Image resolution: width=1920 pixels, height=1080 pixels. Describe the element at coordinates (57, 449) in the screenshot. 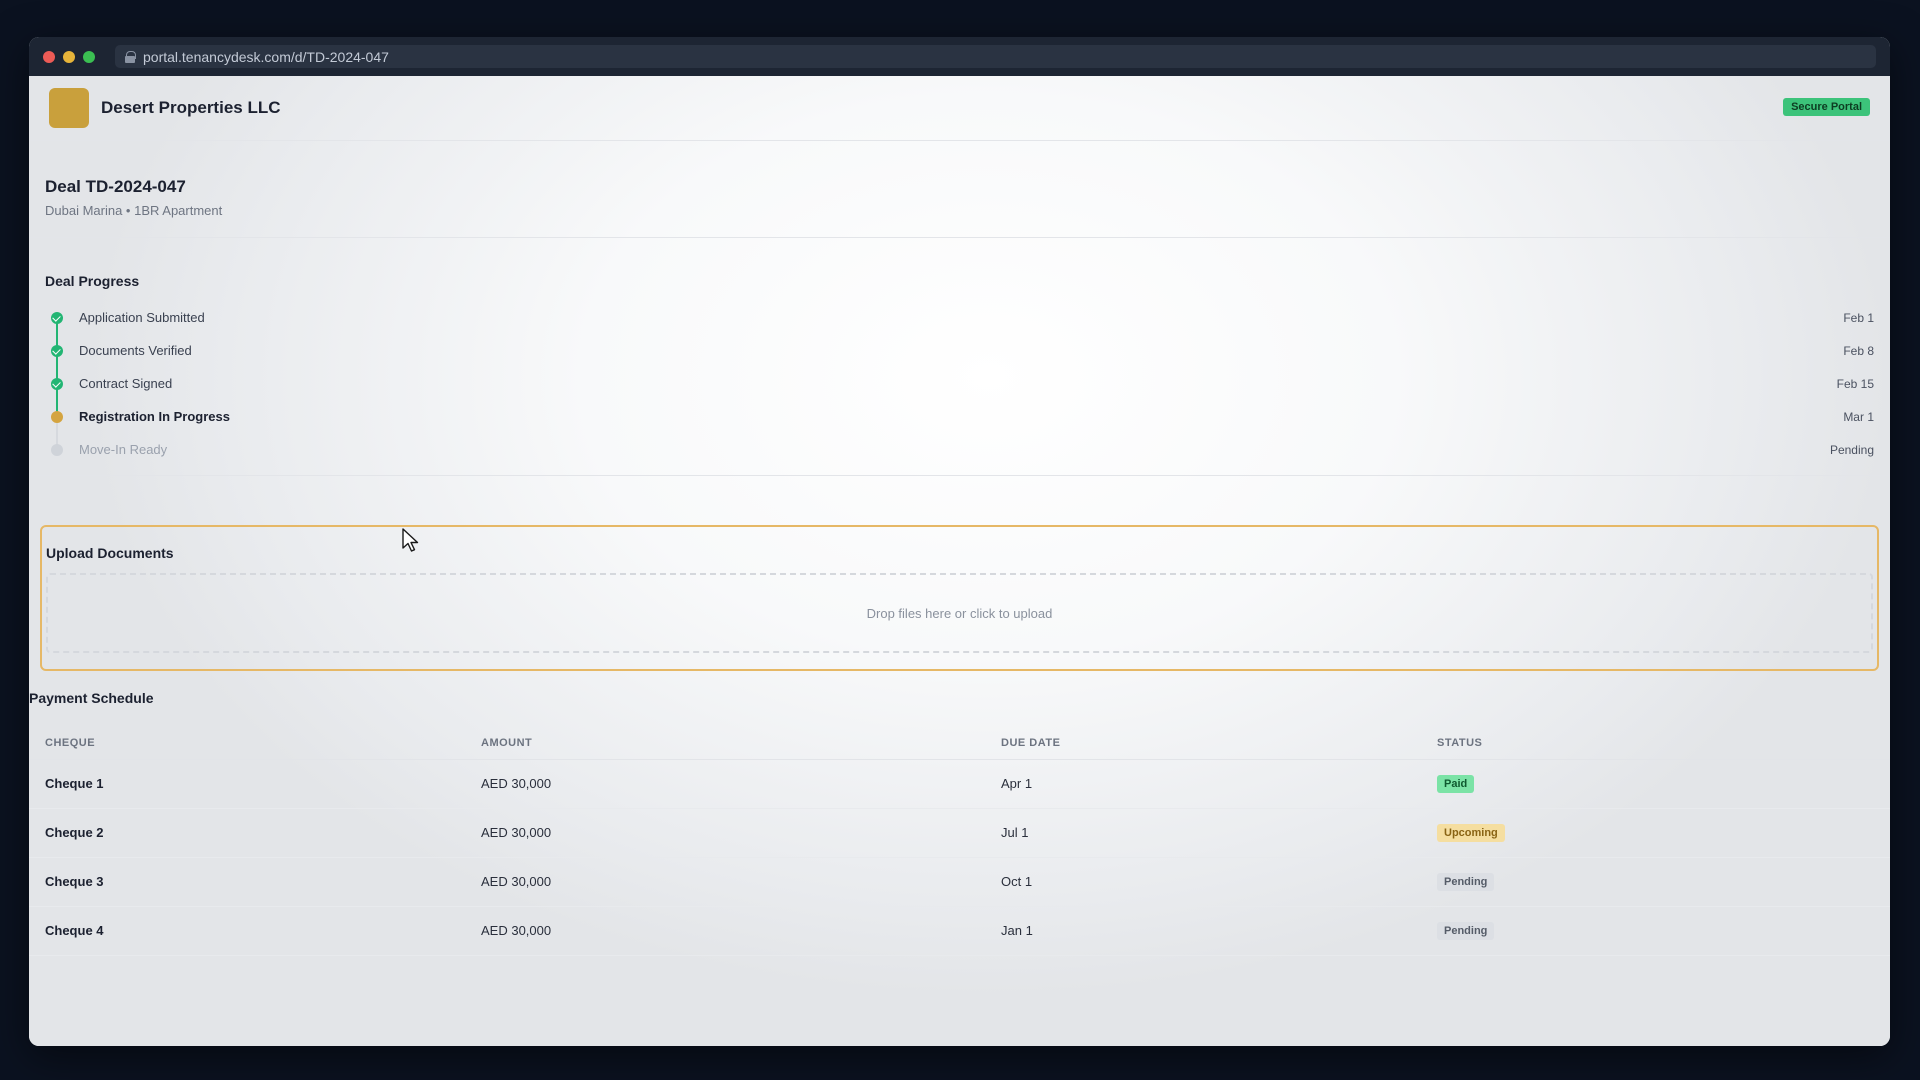

I see `pending-dot-icon` at that location.